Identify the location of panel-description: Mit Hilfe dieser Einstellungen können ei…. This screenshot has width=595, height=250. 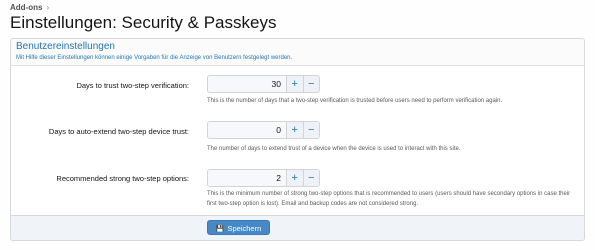
(154, 58).